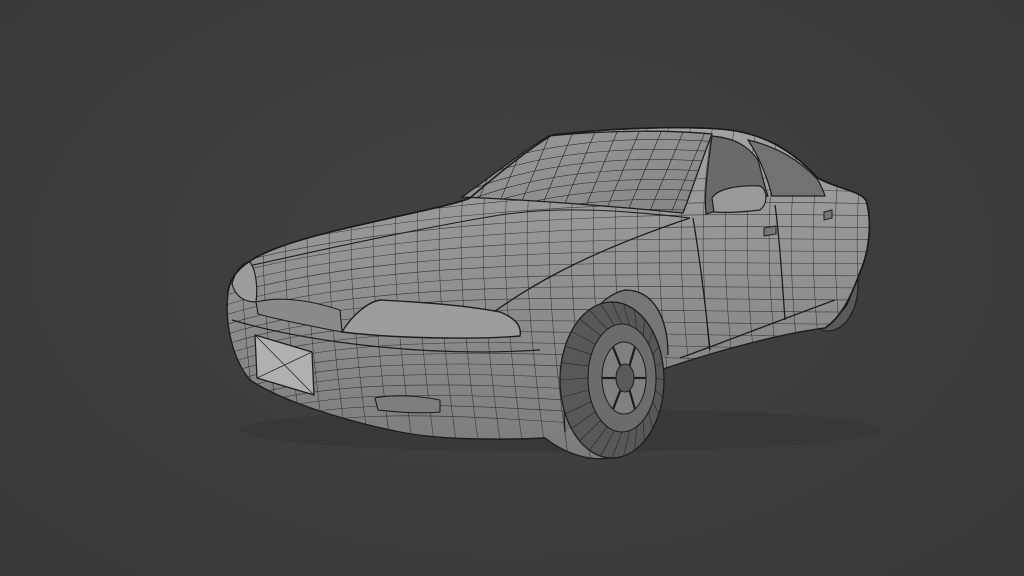  What do you see at coordinates (770, 231) in the screenshot?
I see `door-handle` at bounding box center [770, 231].